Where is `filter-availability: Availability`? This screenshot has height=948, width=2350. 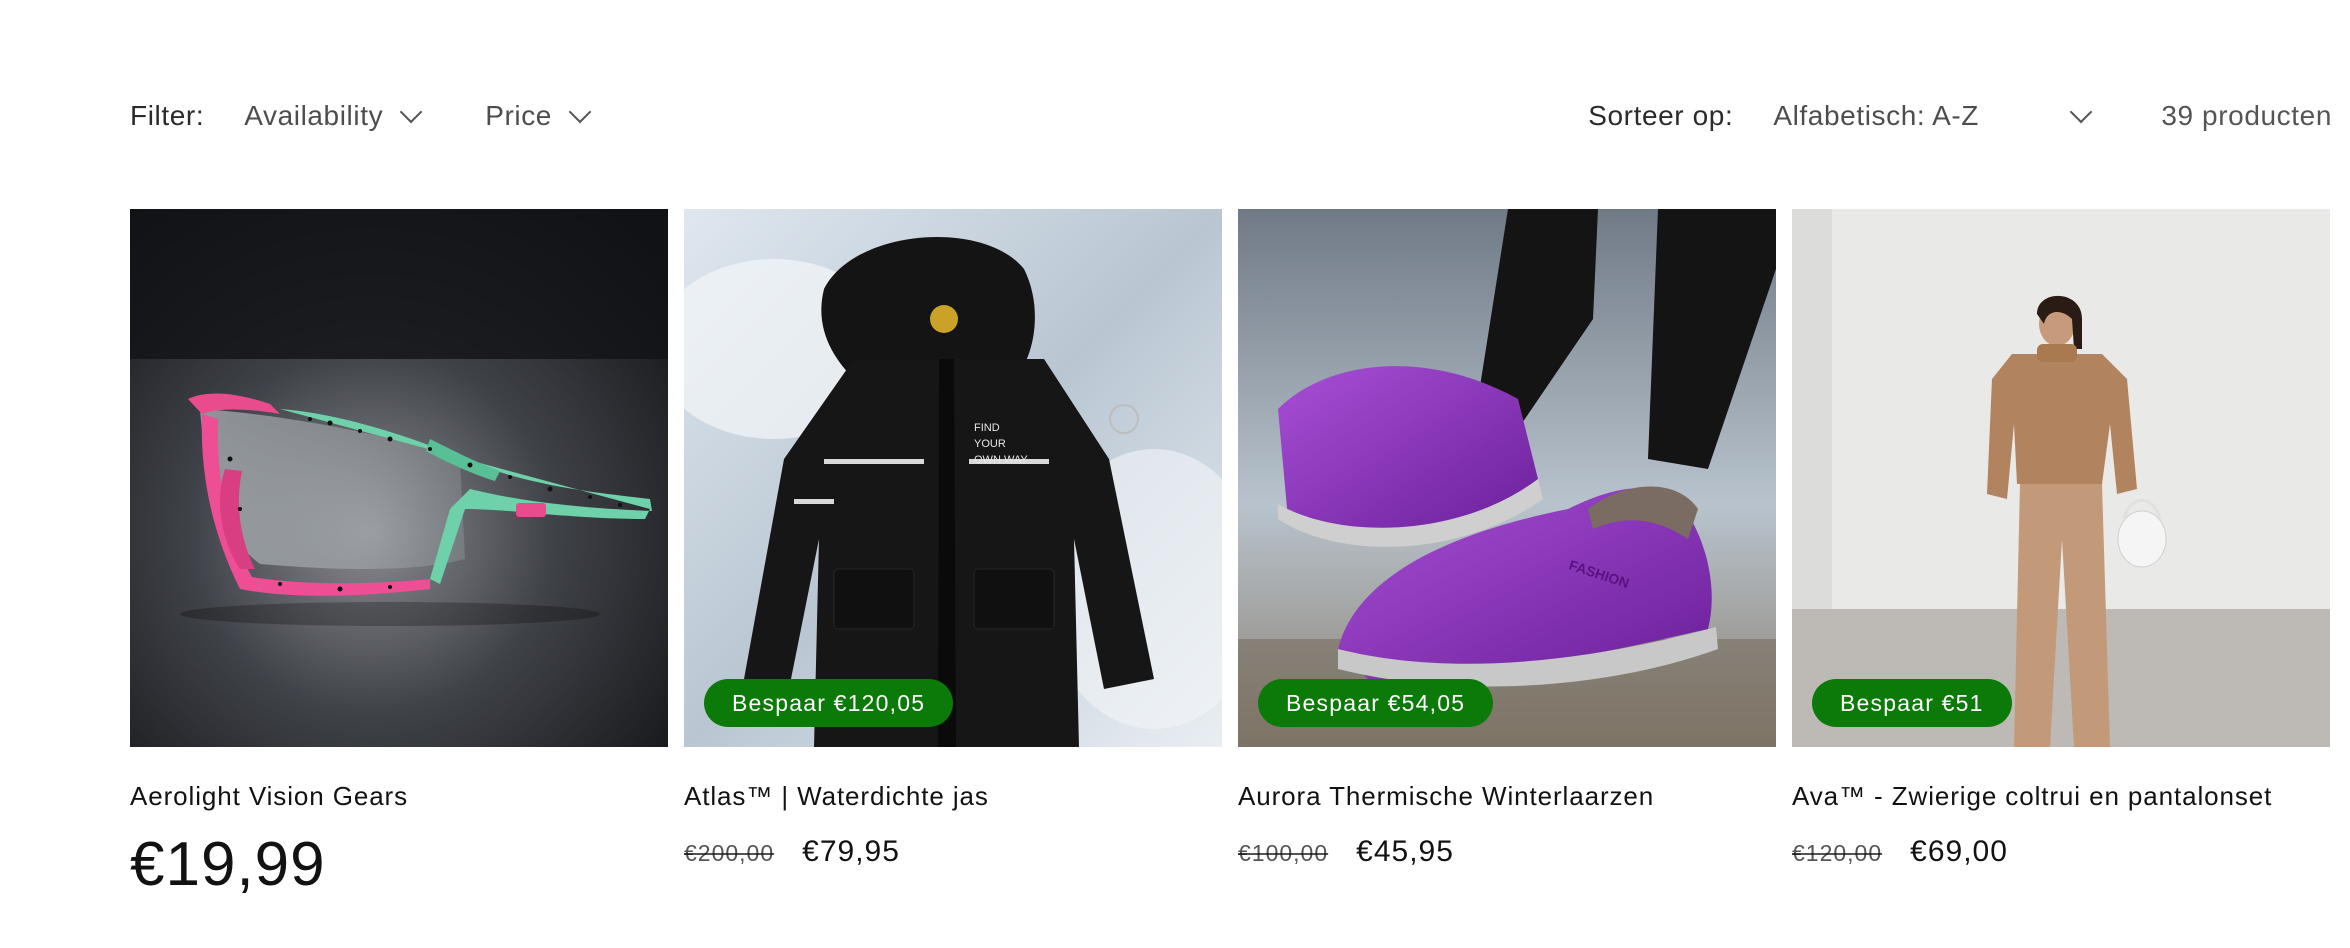
filter-availability: Availability is located at coordinates (333, 116).